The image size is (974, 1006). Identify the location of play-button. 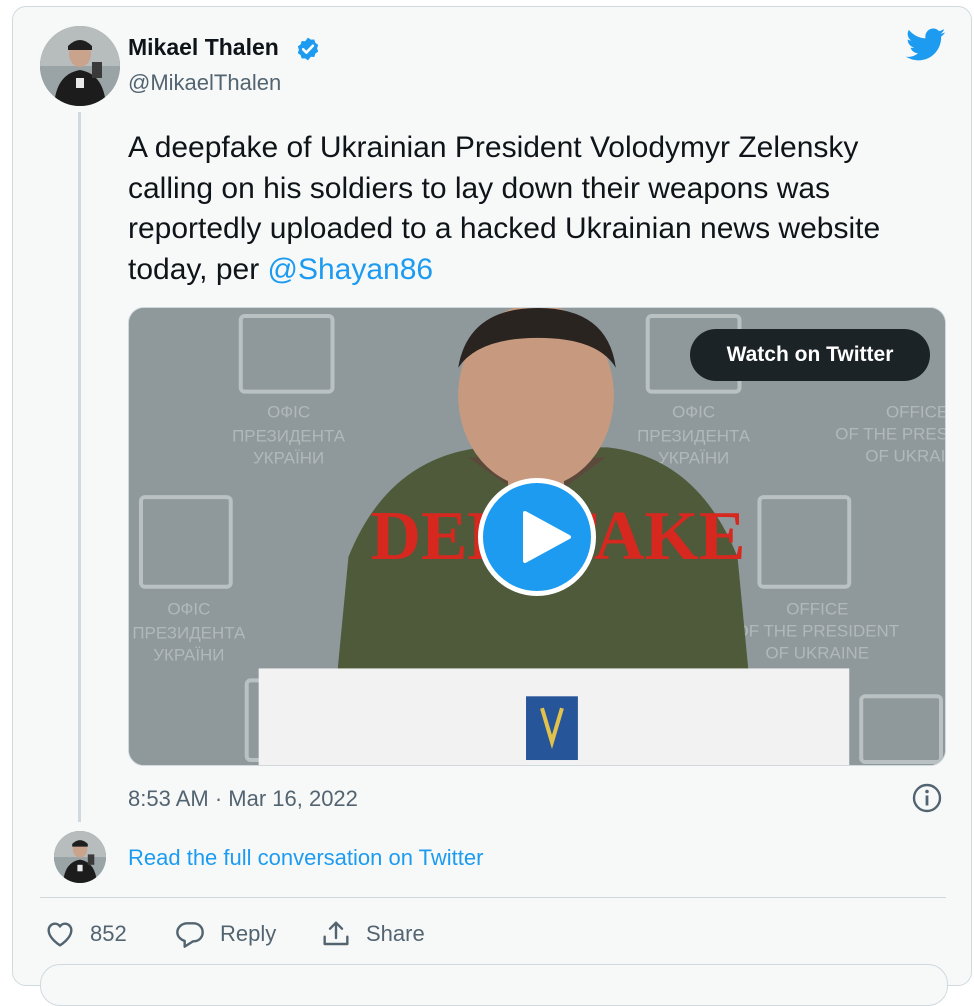
(537, 537).